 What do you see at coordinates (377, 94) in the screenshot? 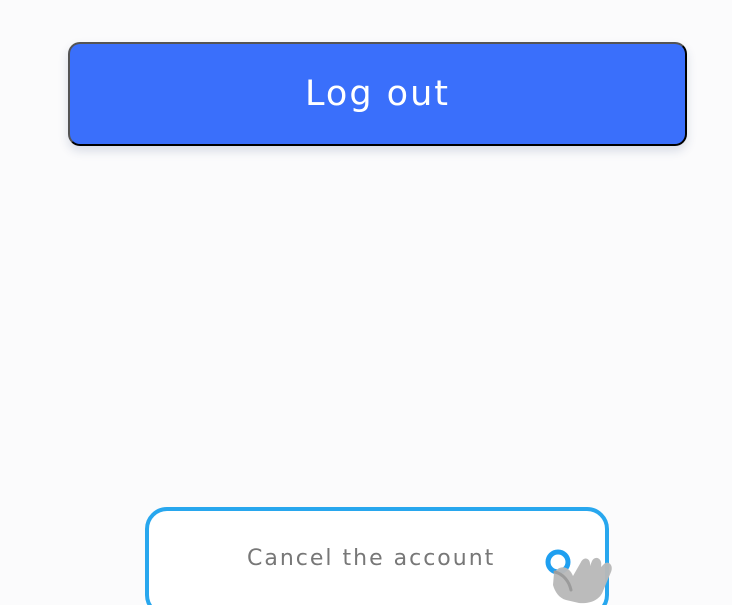
I see `logout-button: Log out` at bounding box center [377, 94].